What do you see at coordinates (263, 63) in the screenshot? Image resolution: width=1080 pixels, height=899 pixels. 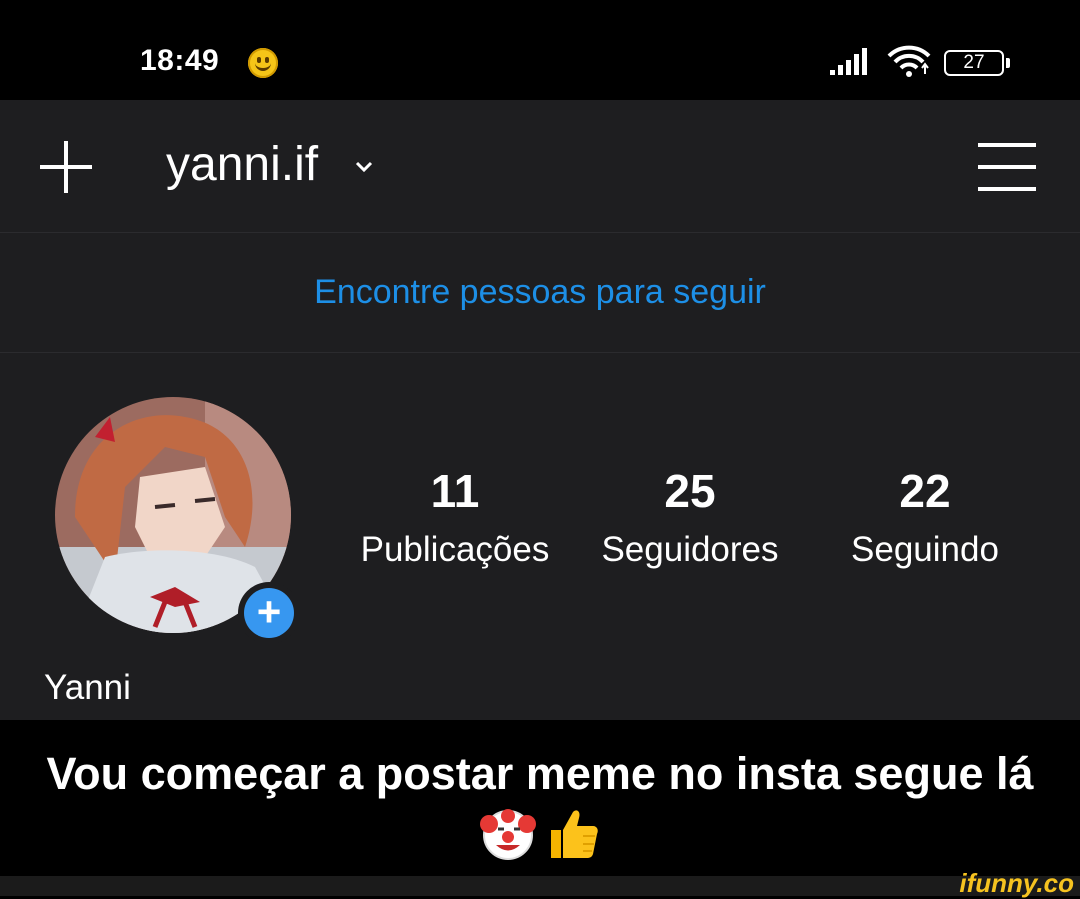 I see `smiley-icon` at bounding box center [263, 63].